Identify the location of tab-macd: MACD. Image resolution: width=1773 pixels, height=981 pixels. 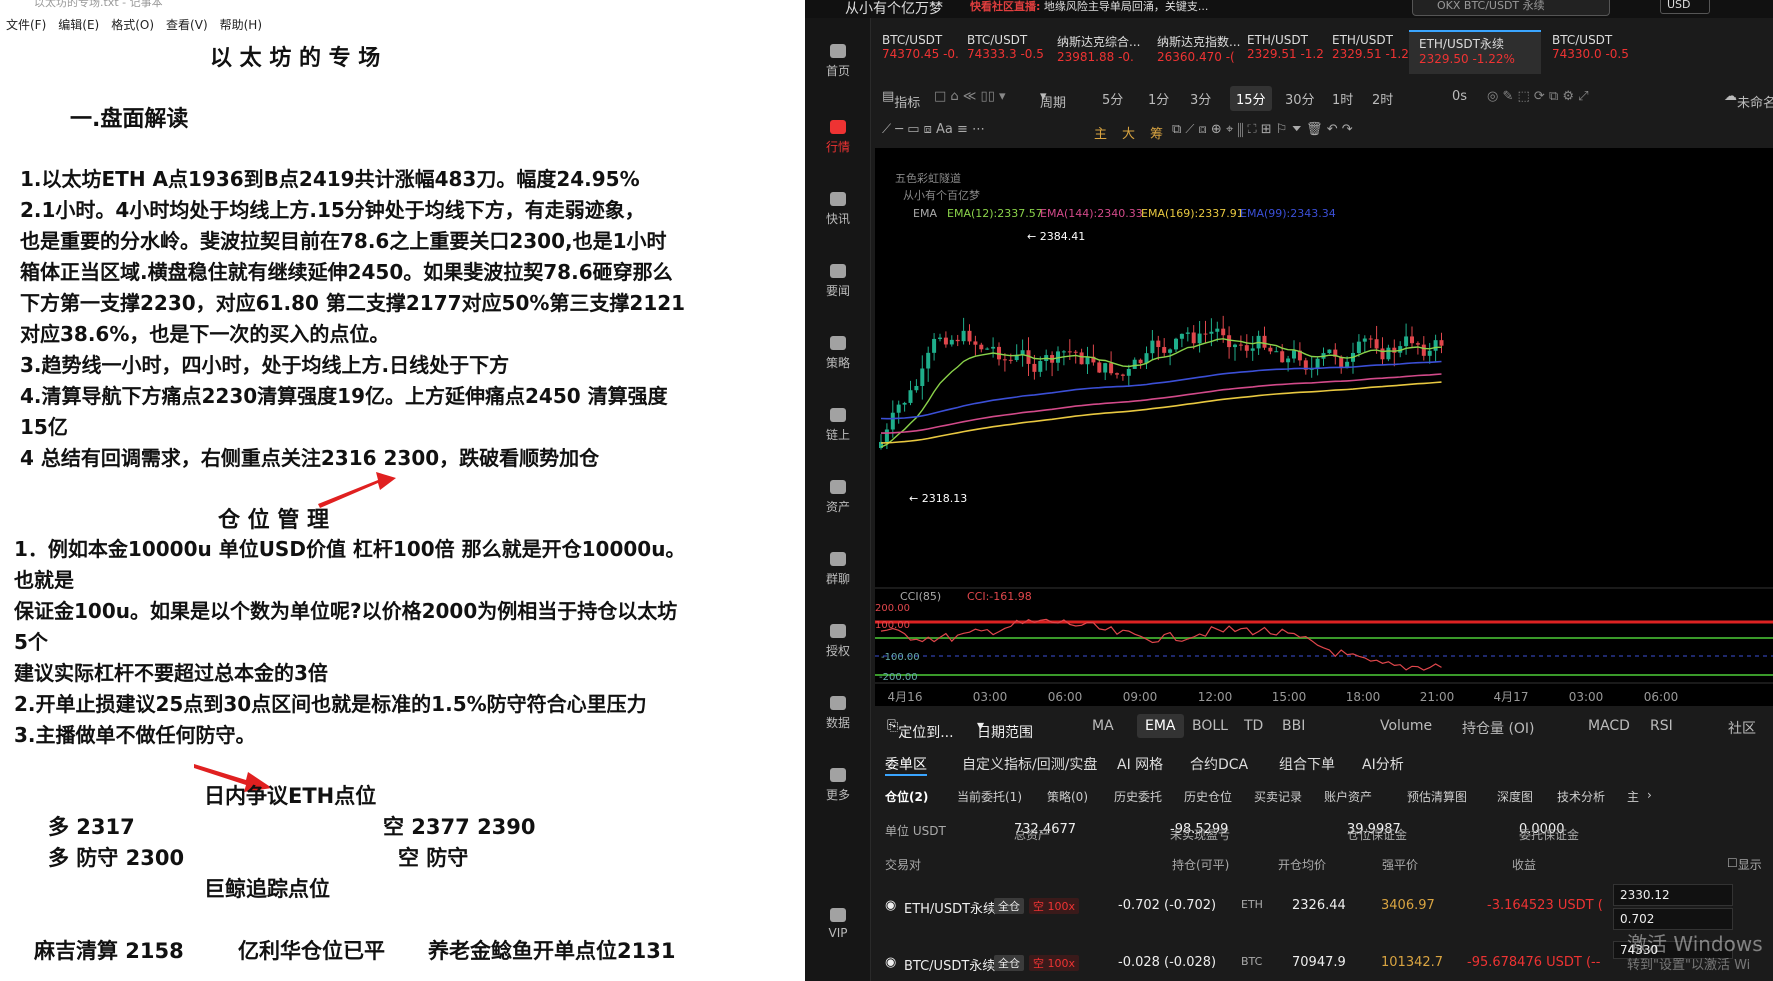
(1609, 726).